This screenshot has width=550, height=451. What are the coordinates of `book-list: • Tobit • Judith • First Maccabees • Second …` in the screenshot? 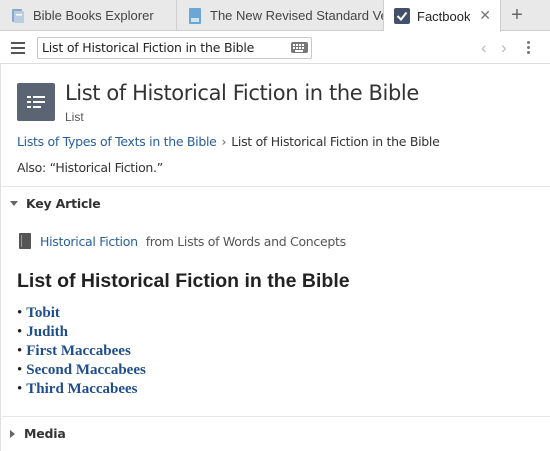 It's located at (81, 351).